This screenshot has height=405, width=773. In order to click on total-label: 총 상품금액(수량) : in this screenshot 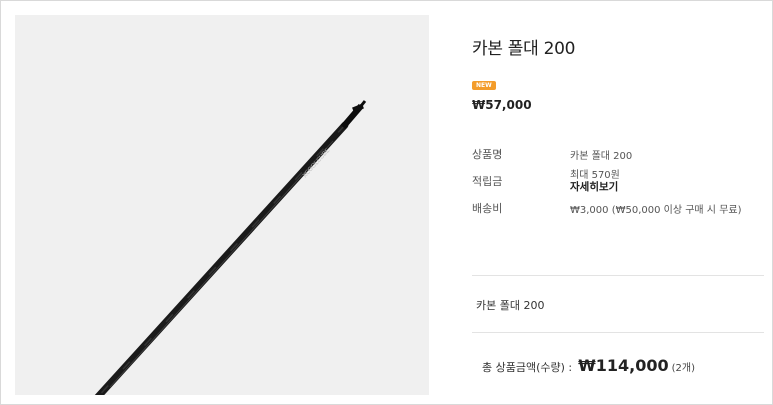, I will do `click(527, 367)`.